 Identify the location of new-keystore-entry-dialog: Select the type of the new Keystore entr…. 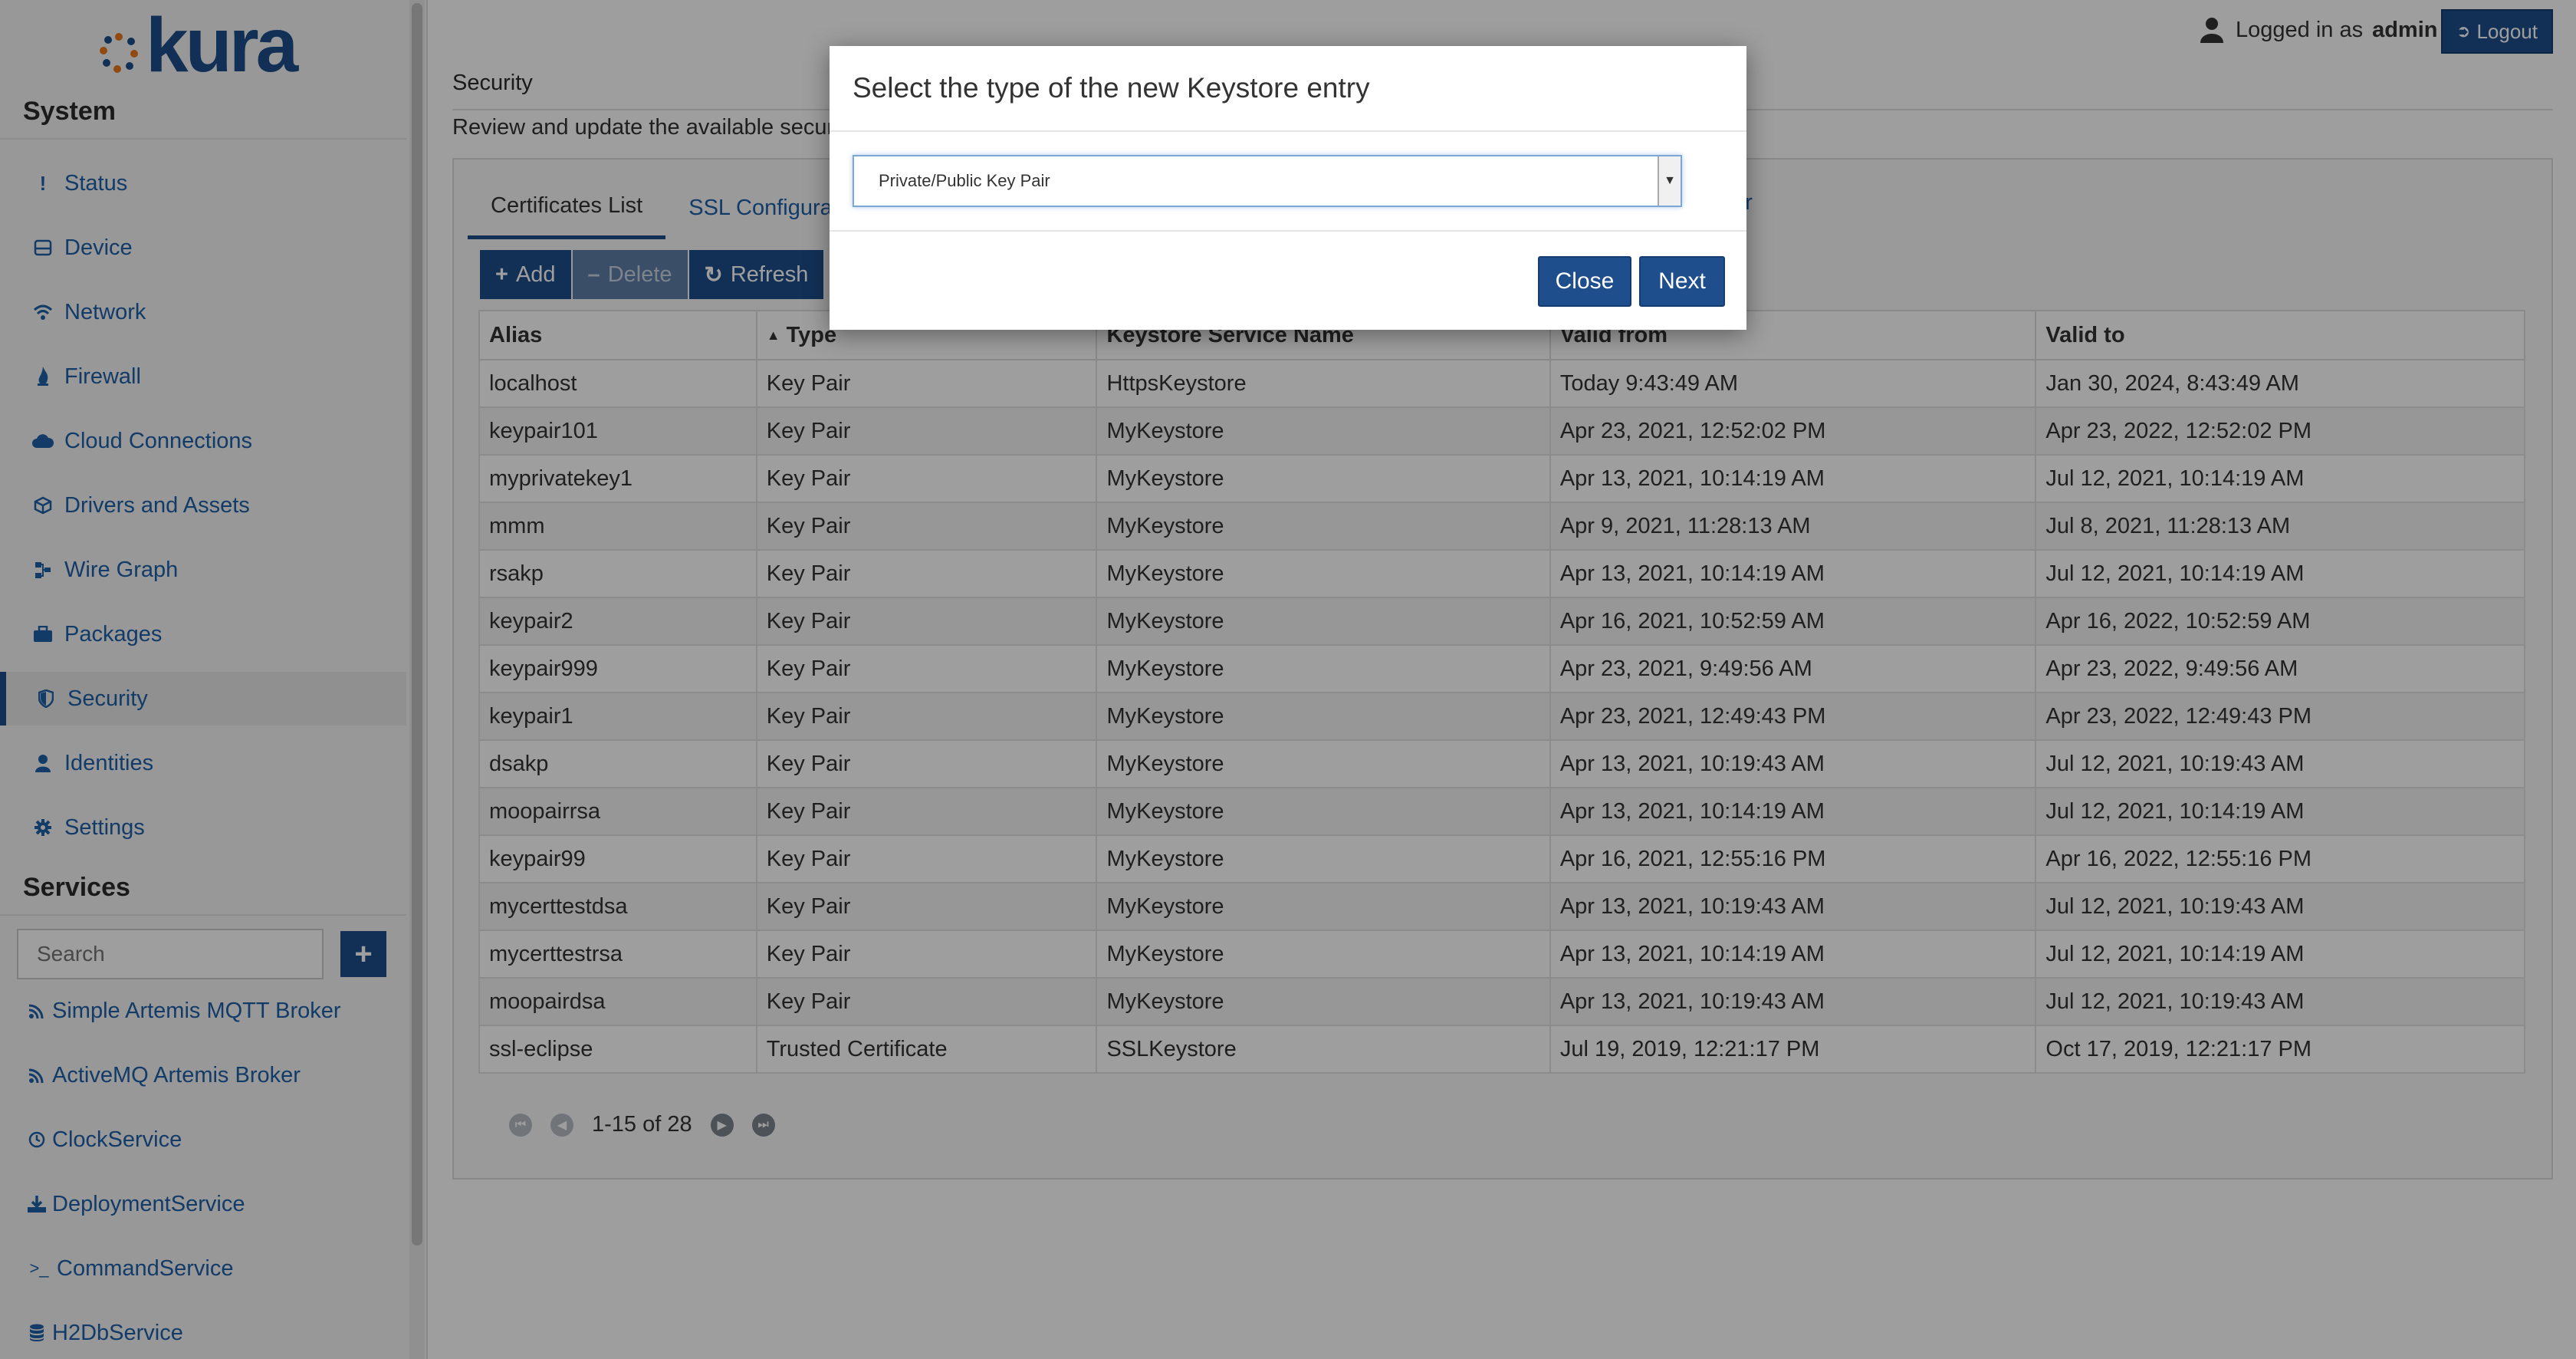
(1288, 188).